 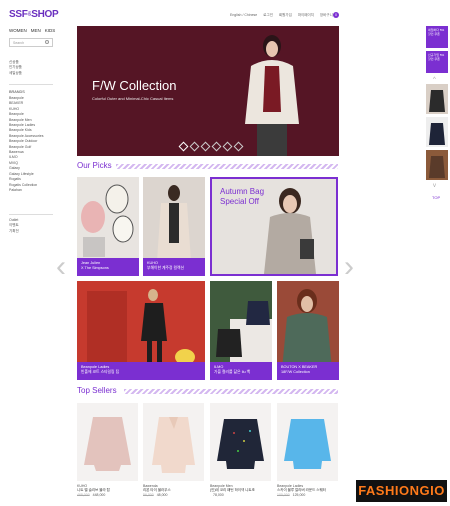 I want to click on brand-item: Palahan, so click(x=26, y=190).